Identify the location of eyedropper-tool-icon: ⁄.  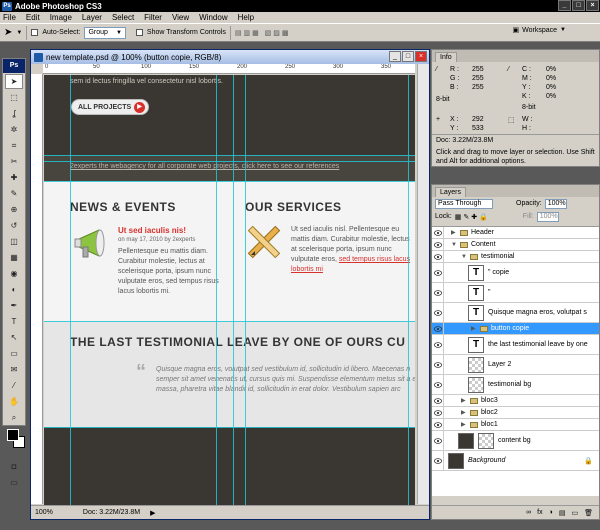
(14, 385).